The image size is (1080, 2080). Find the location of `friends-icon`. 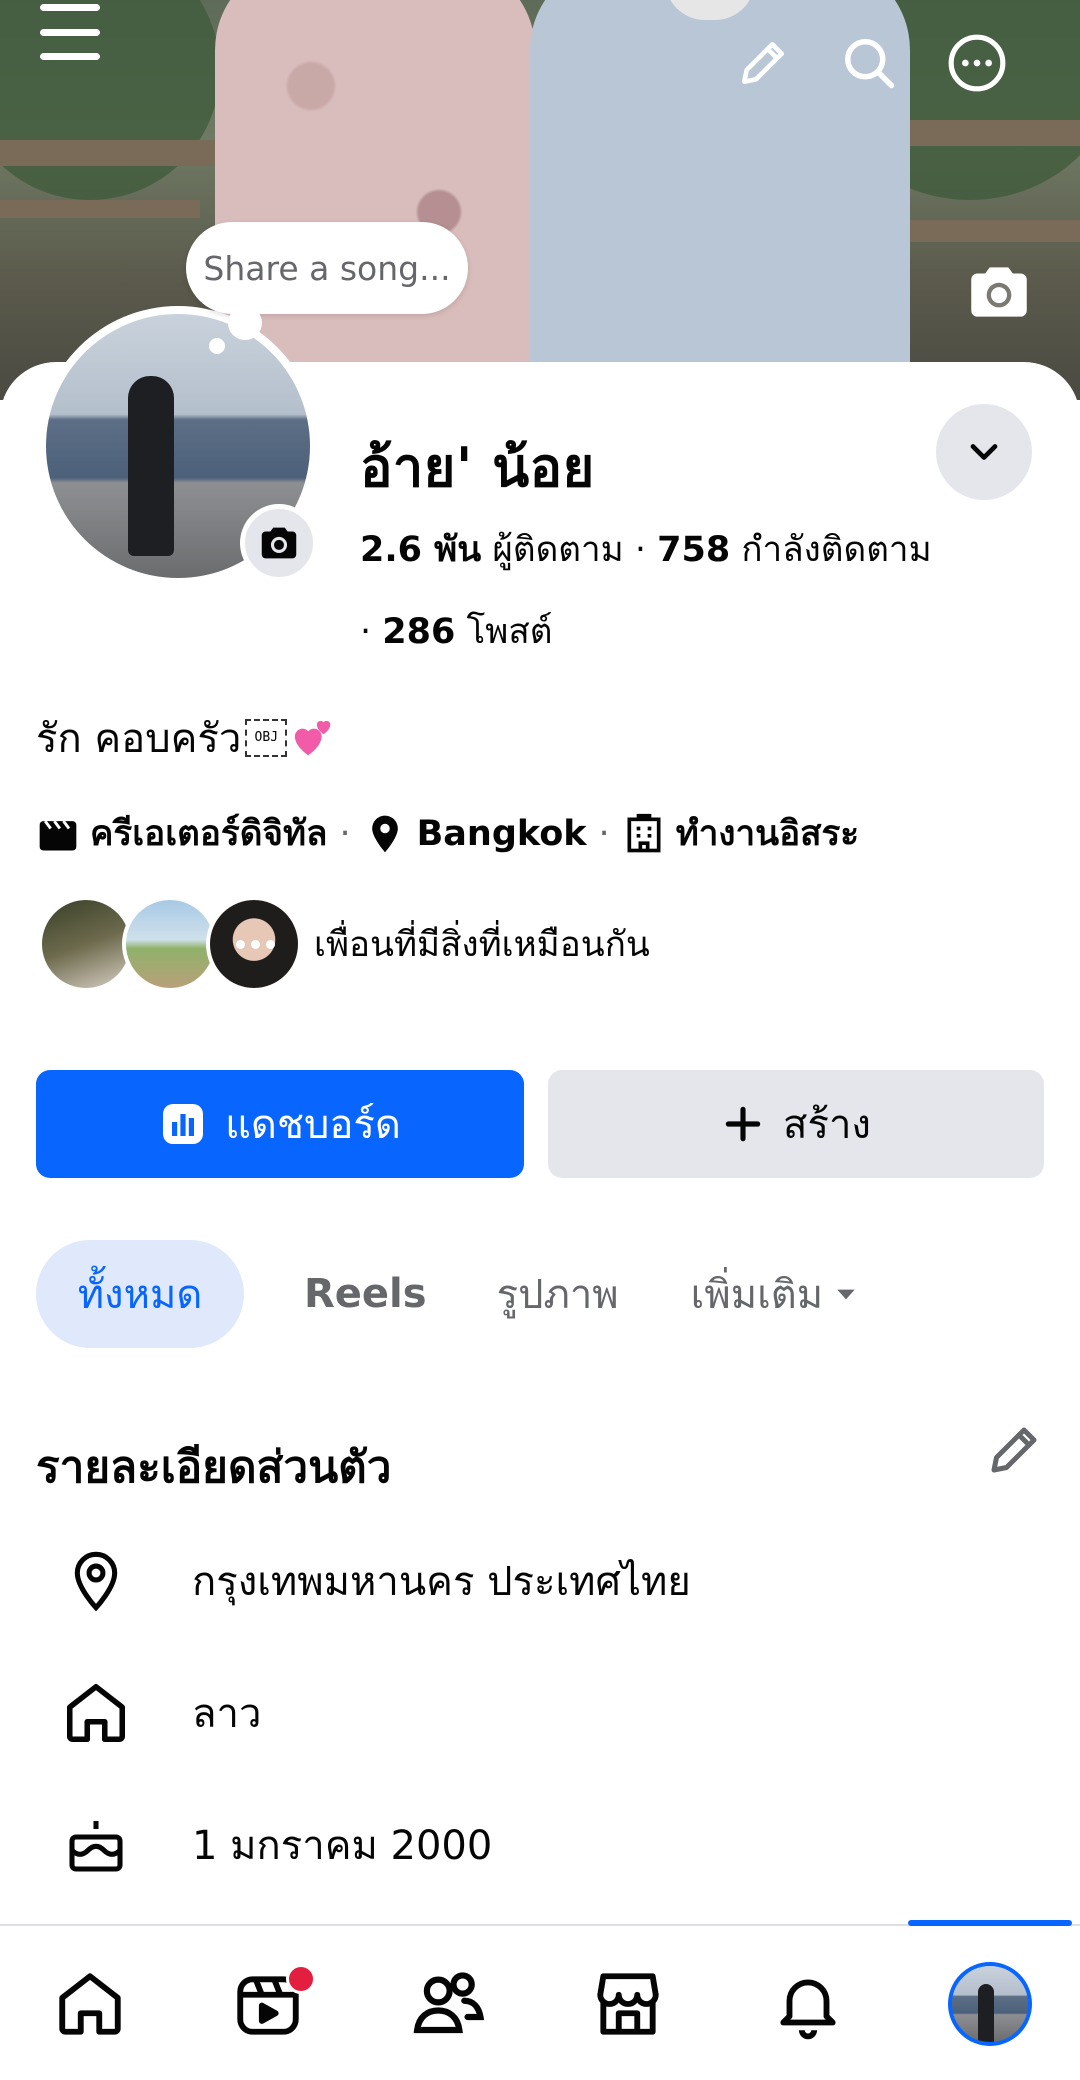

friends-icon is located at coordinates (449, 2003).